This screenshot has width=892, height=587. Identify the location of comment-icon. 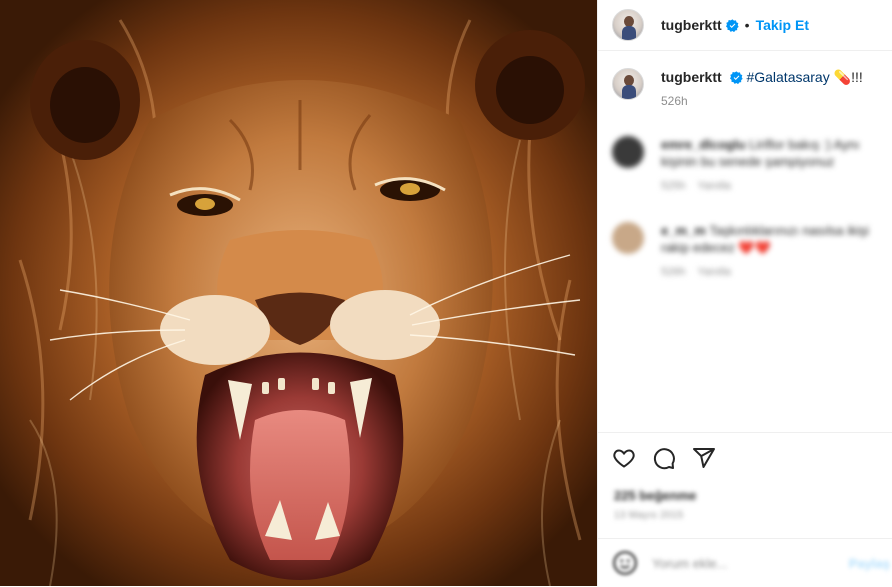
(664, 458).